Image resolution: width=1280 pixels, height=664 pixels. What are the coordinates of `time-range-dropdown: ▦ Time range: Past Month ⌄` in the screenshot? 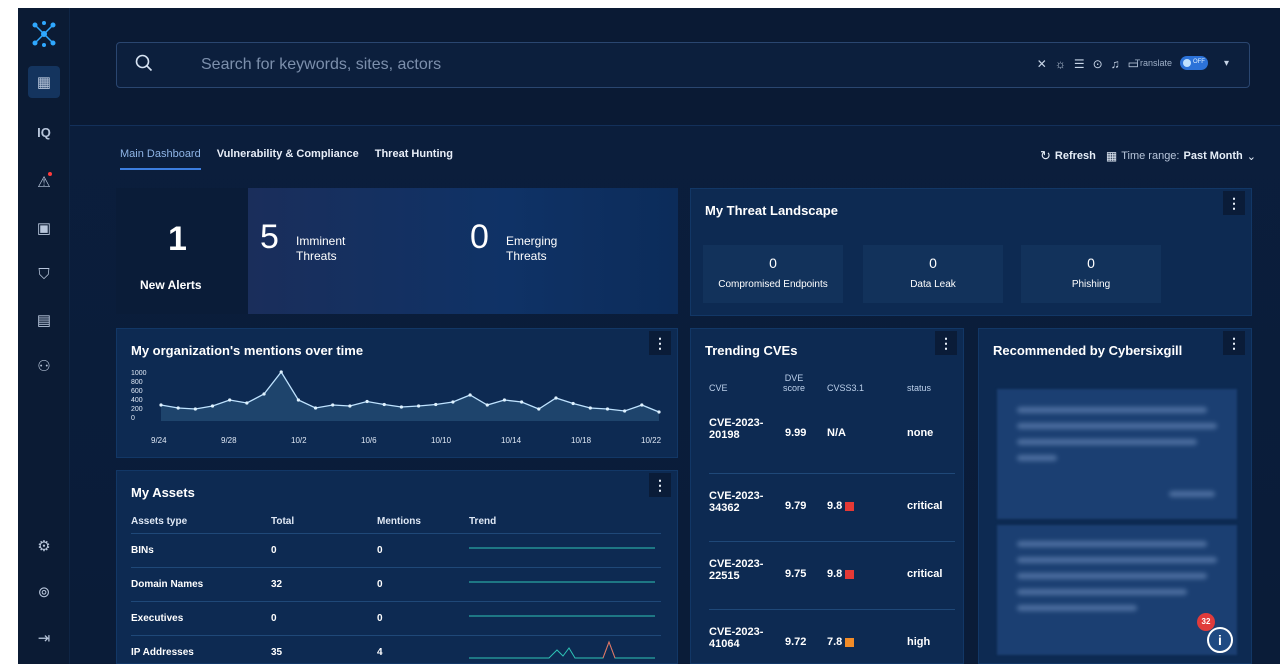 It's located at (1181, 156).